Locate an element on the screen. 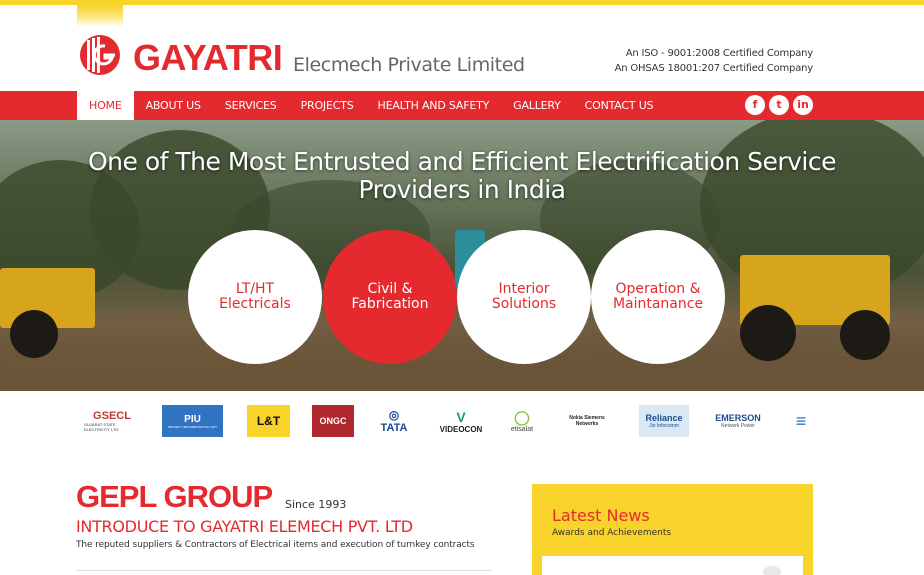 The height and width of the screenshot is (575, 924). client-logo-reliance: Reliance Jio Infocomm is located at coordinates (664, 421).